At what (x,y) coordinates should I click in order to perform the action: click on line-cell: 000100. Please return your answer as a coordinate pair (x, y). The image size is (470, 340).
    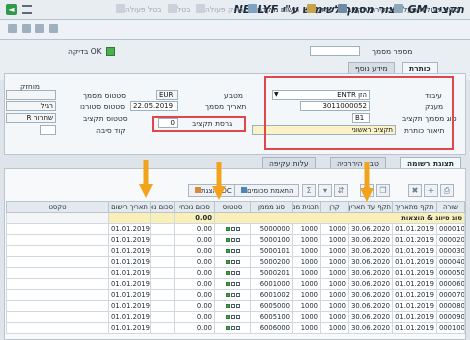
    Looking at the image, I should click on (450, 328).